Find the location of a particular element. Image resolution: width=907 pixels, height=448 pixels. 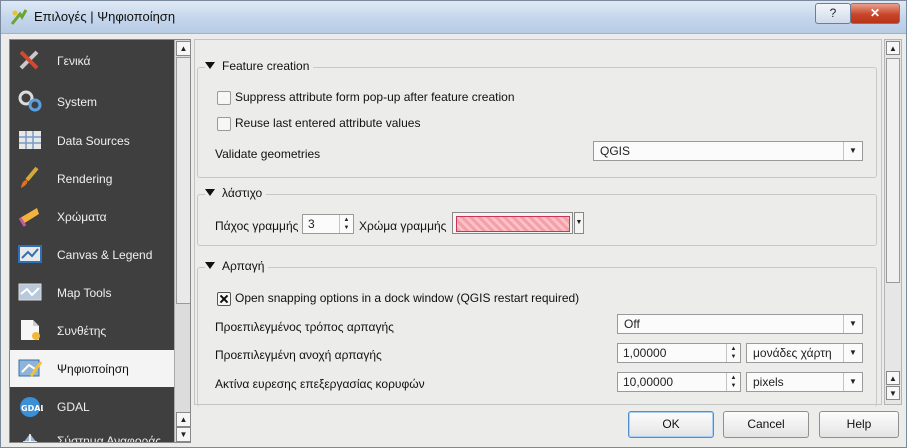

sidebar-item-map-tools: Map Tools is located at coordinates (92, 292).